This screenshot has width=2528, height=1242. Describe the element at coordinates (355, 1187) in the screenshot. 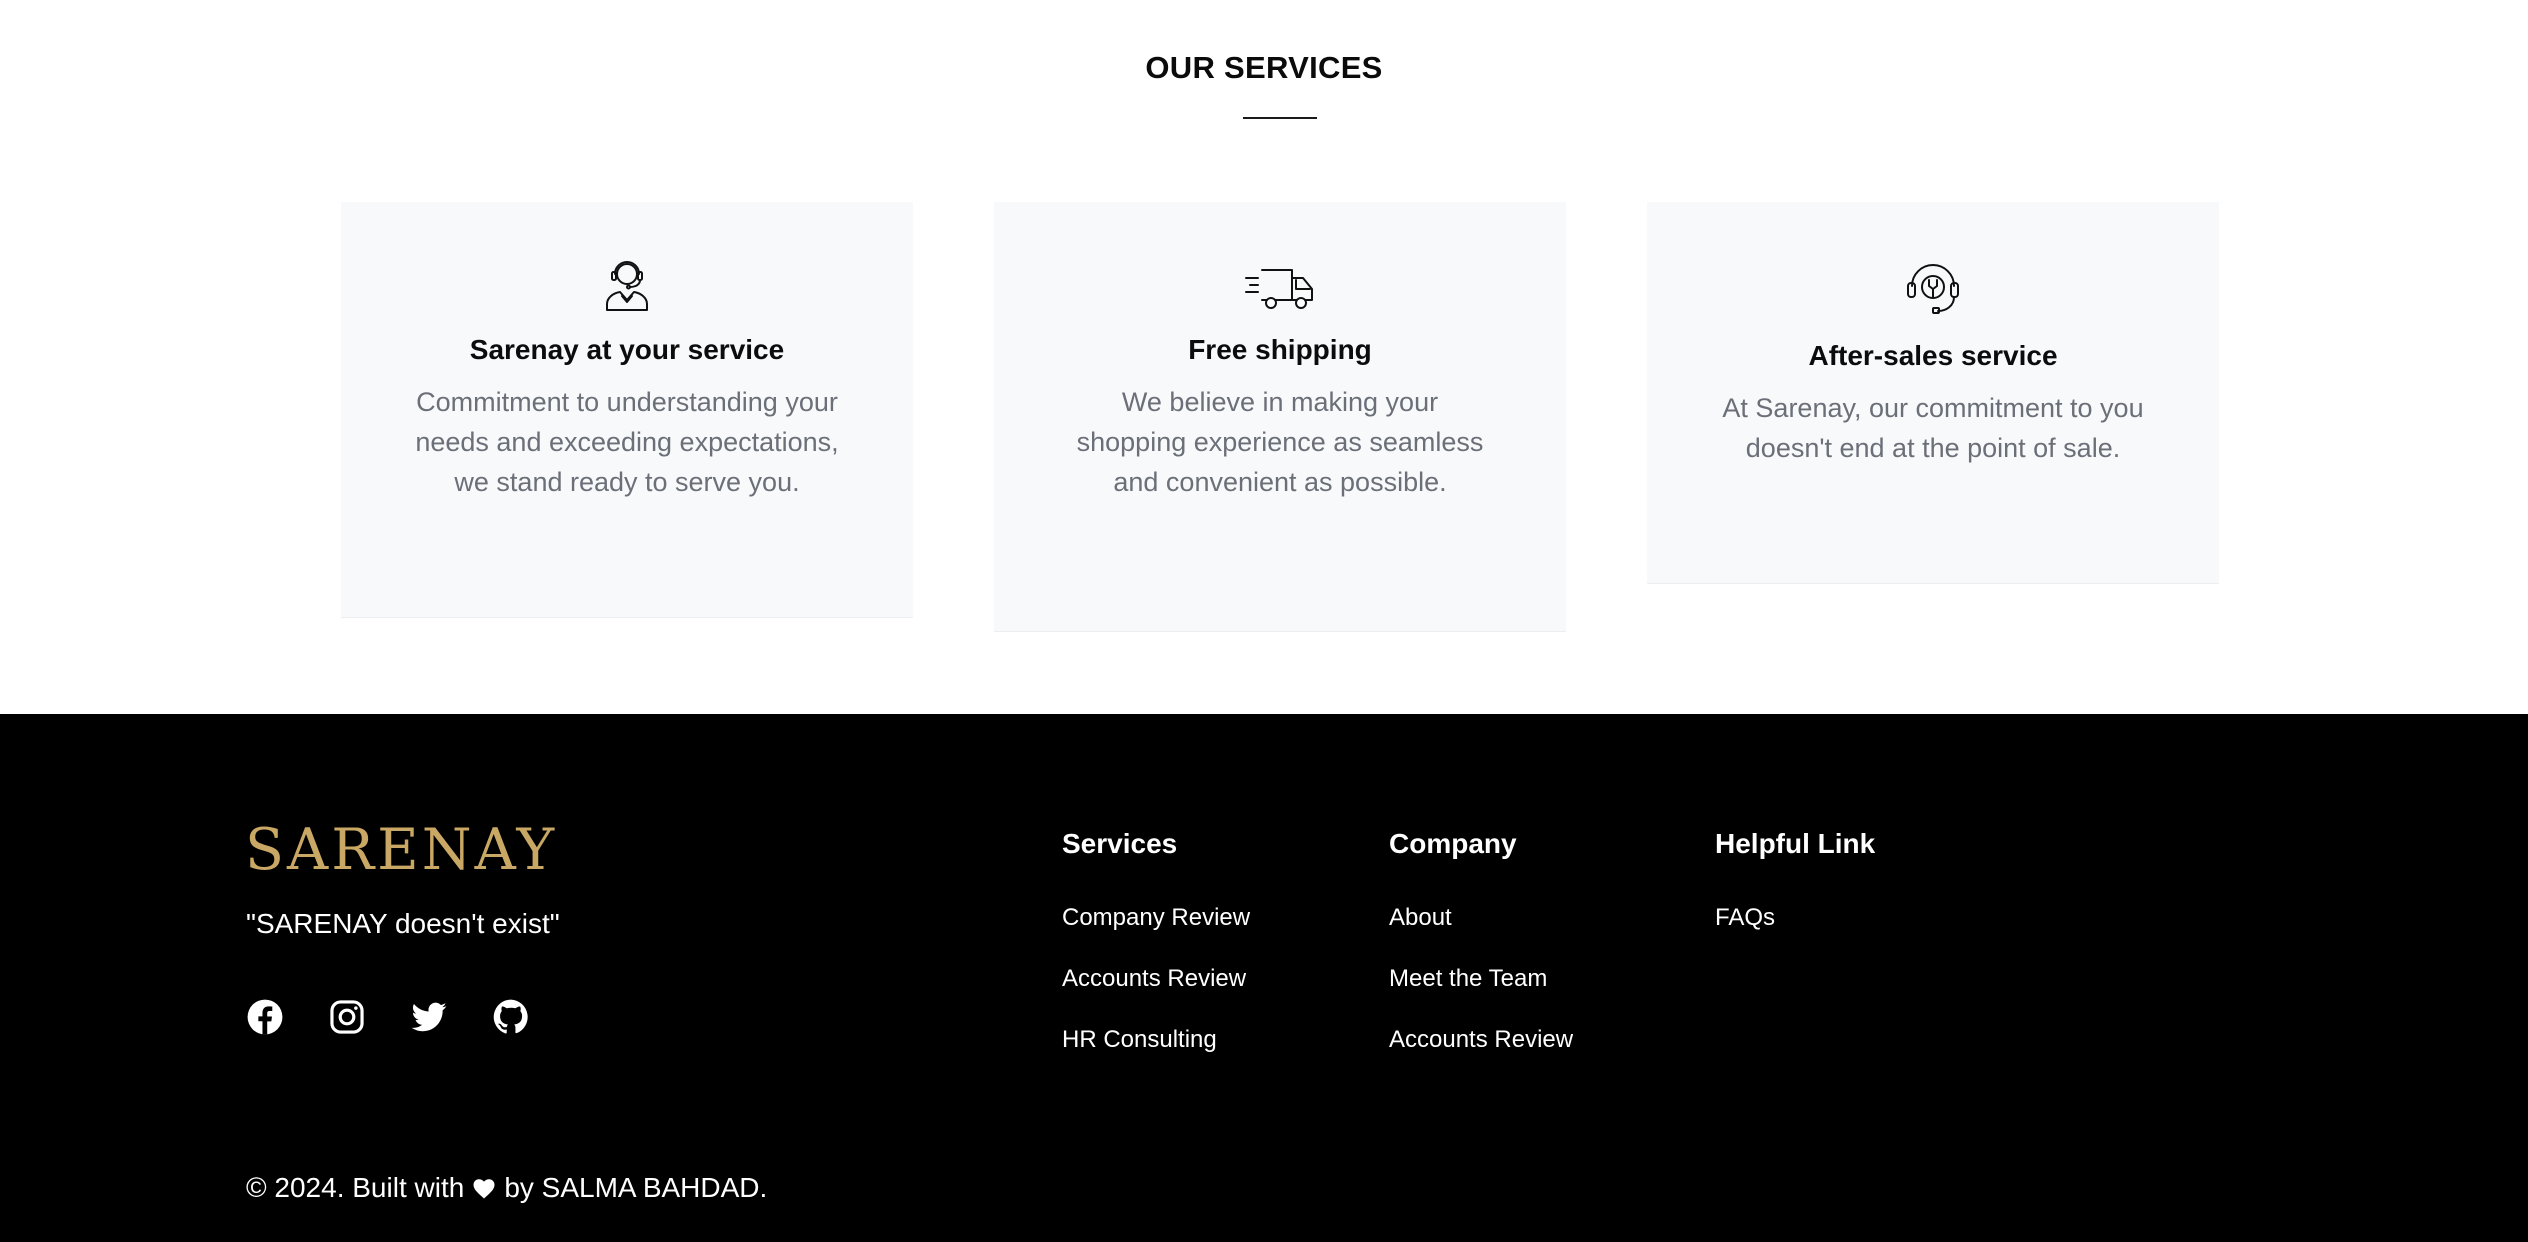

I see `copyright-prefix: © 2024. Built with` at that location.